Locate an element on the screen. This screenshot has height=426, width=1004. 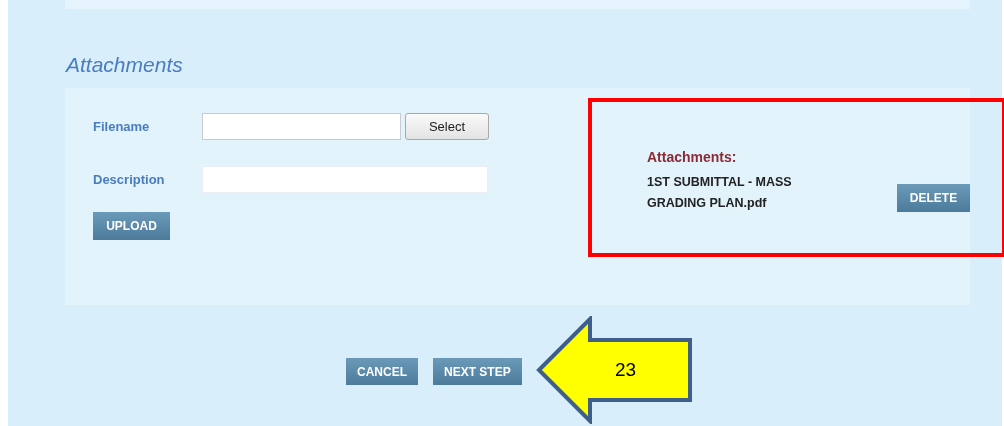
input-field is located at coordinates (301, 126).